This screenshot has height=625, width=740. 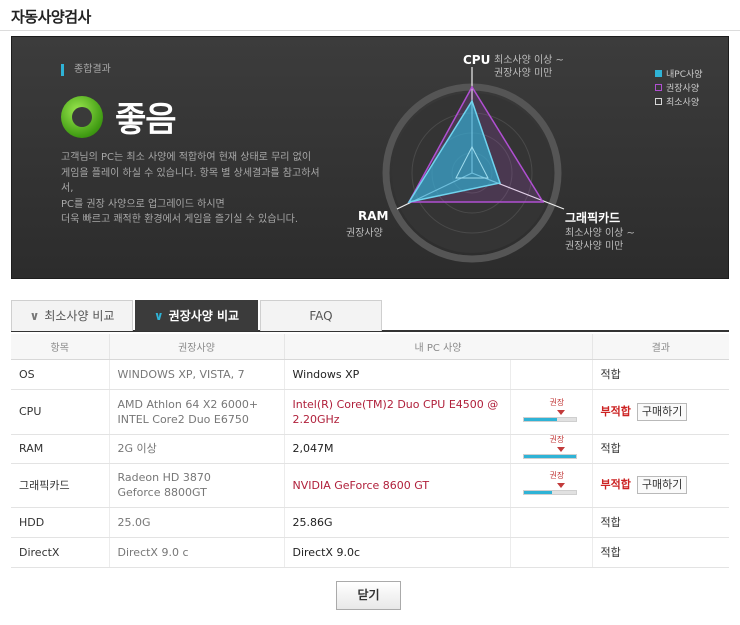 I want to click on col-header-item: 항목, so click(x=60, y=347).